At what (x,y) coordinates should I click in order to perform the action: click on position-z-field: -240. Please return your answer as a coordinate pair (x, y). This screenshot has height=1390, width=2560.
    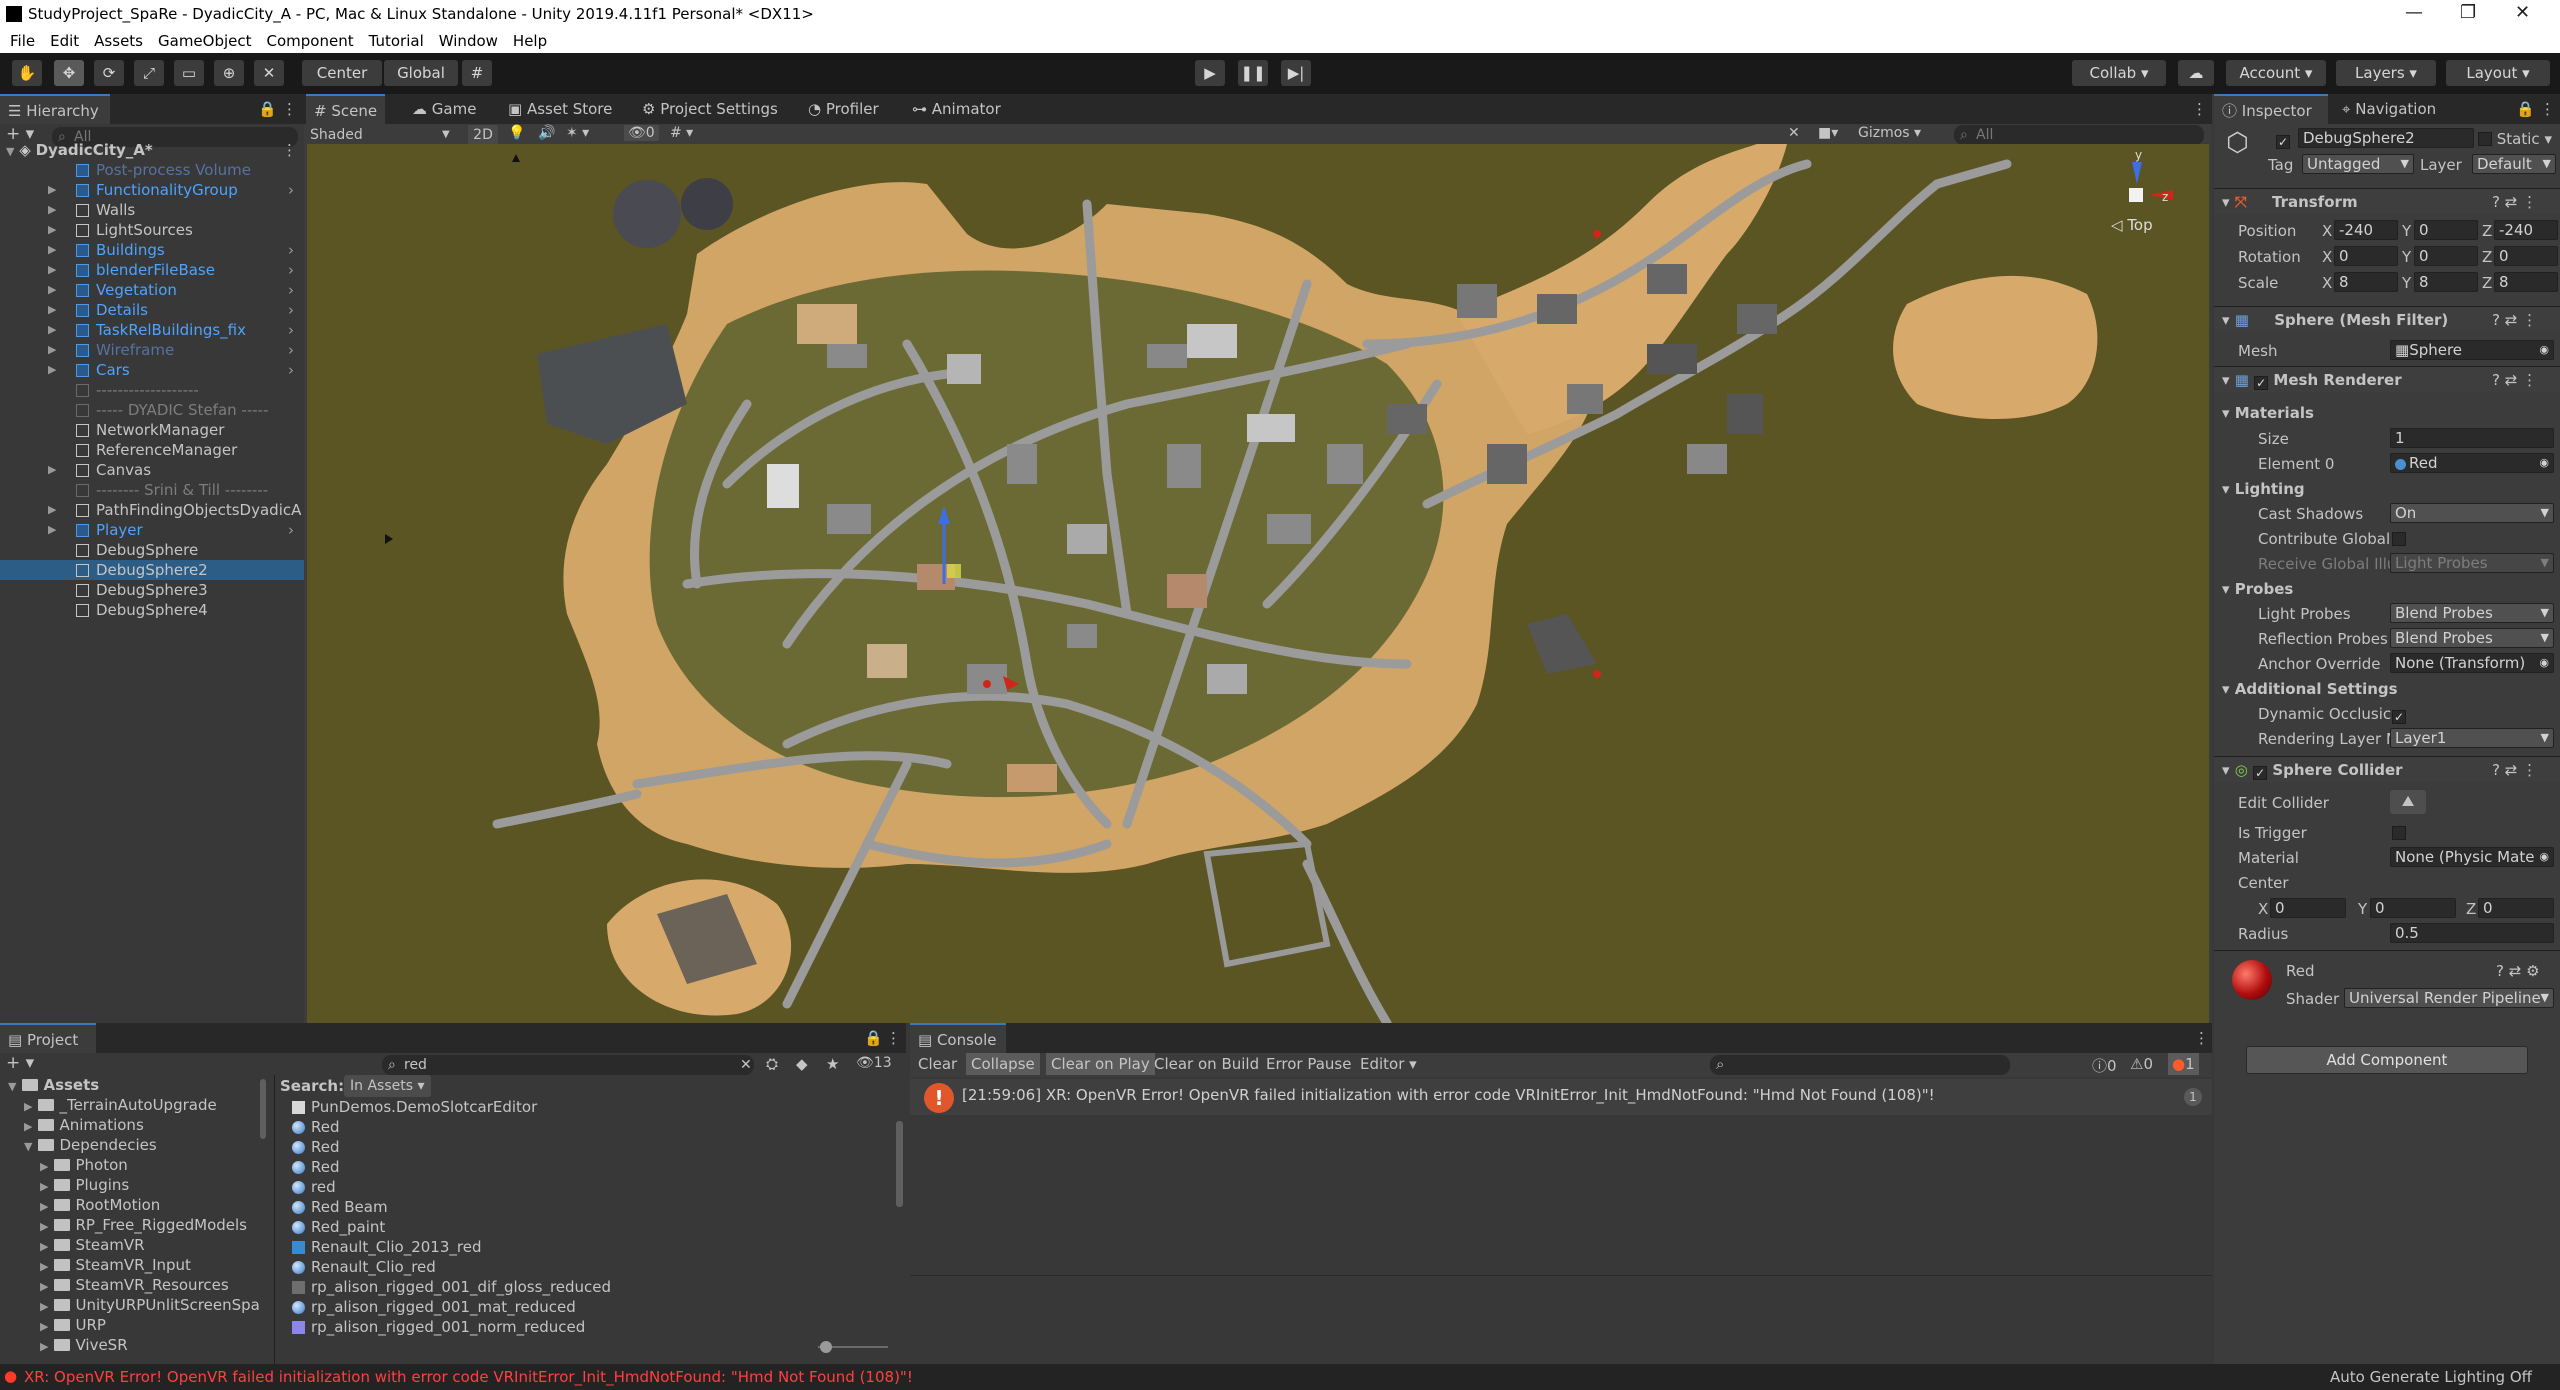
    Looking at the image, I should click on (2526, 230).